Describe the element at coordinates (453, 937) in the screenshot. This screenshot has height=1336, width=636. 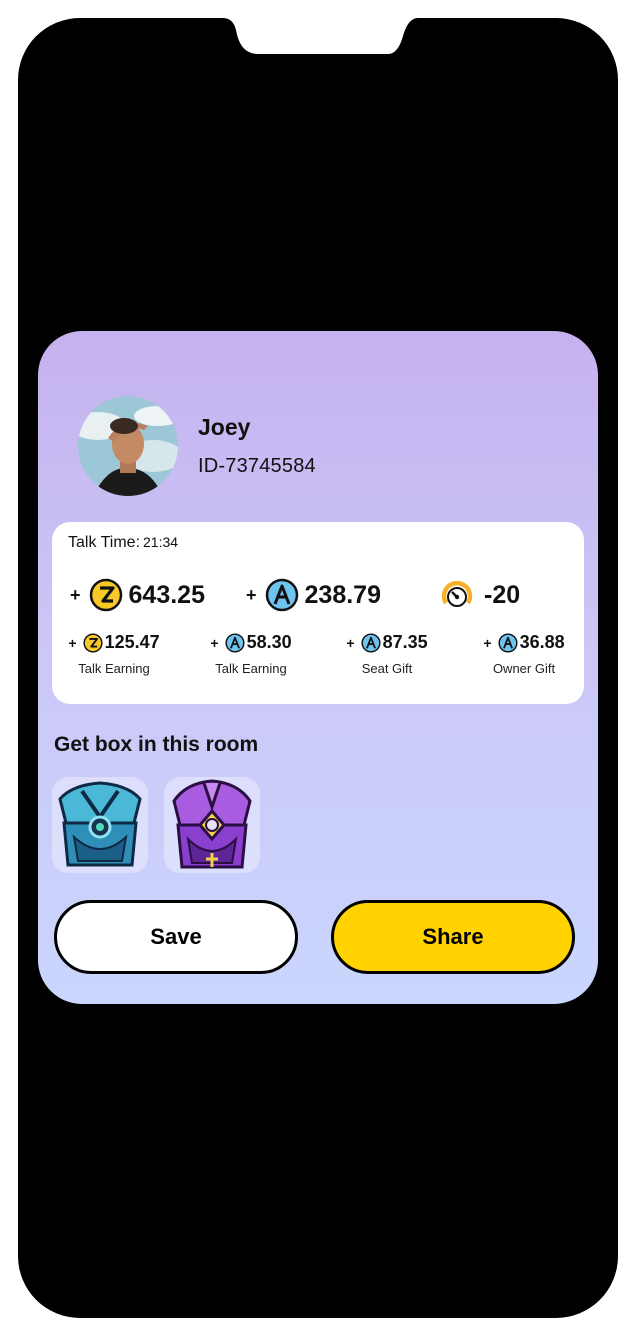
I see `share-button: Share` at that location.